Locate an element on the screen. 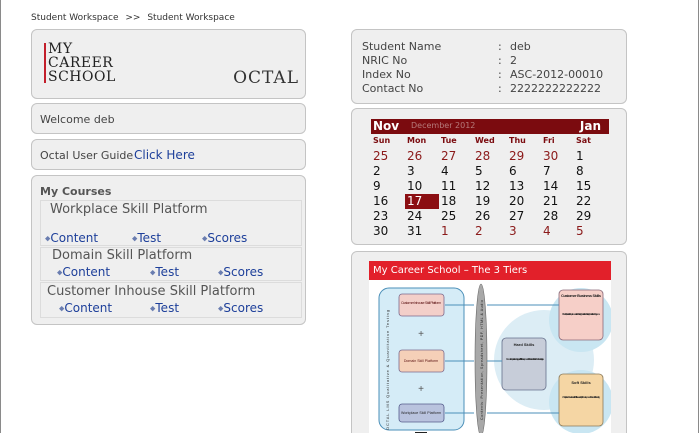 The image size is (699, 433). logo: MY CAREER SCHOOL is located at coordinates (82, 63).